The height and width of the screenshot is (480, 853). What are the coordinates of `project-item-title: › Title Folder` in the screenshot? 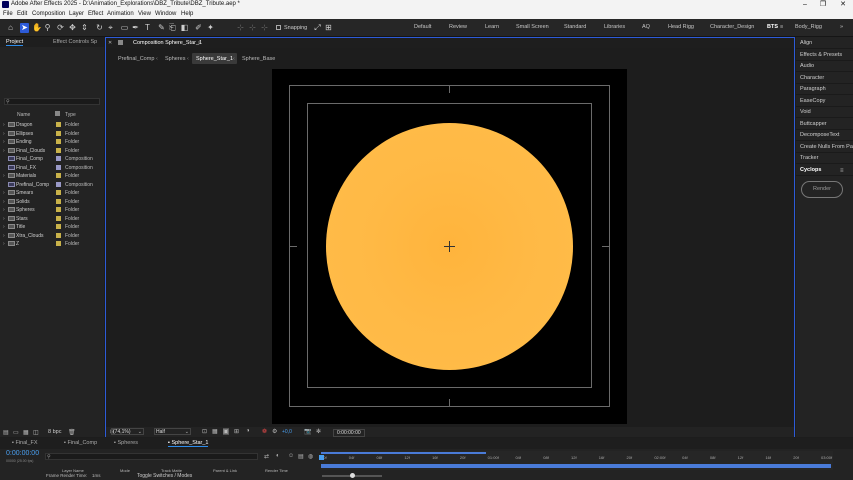 It's located at (52, 227).